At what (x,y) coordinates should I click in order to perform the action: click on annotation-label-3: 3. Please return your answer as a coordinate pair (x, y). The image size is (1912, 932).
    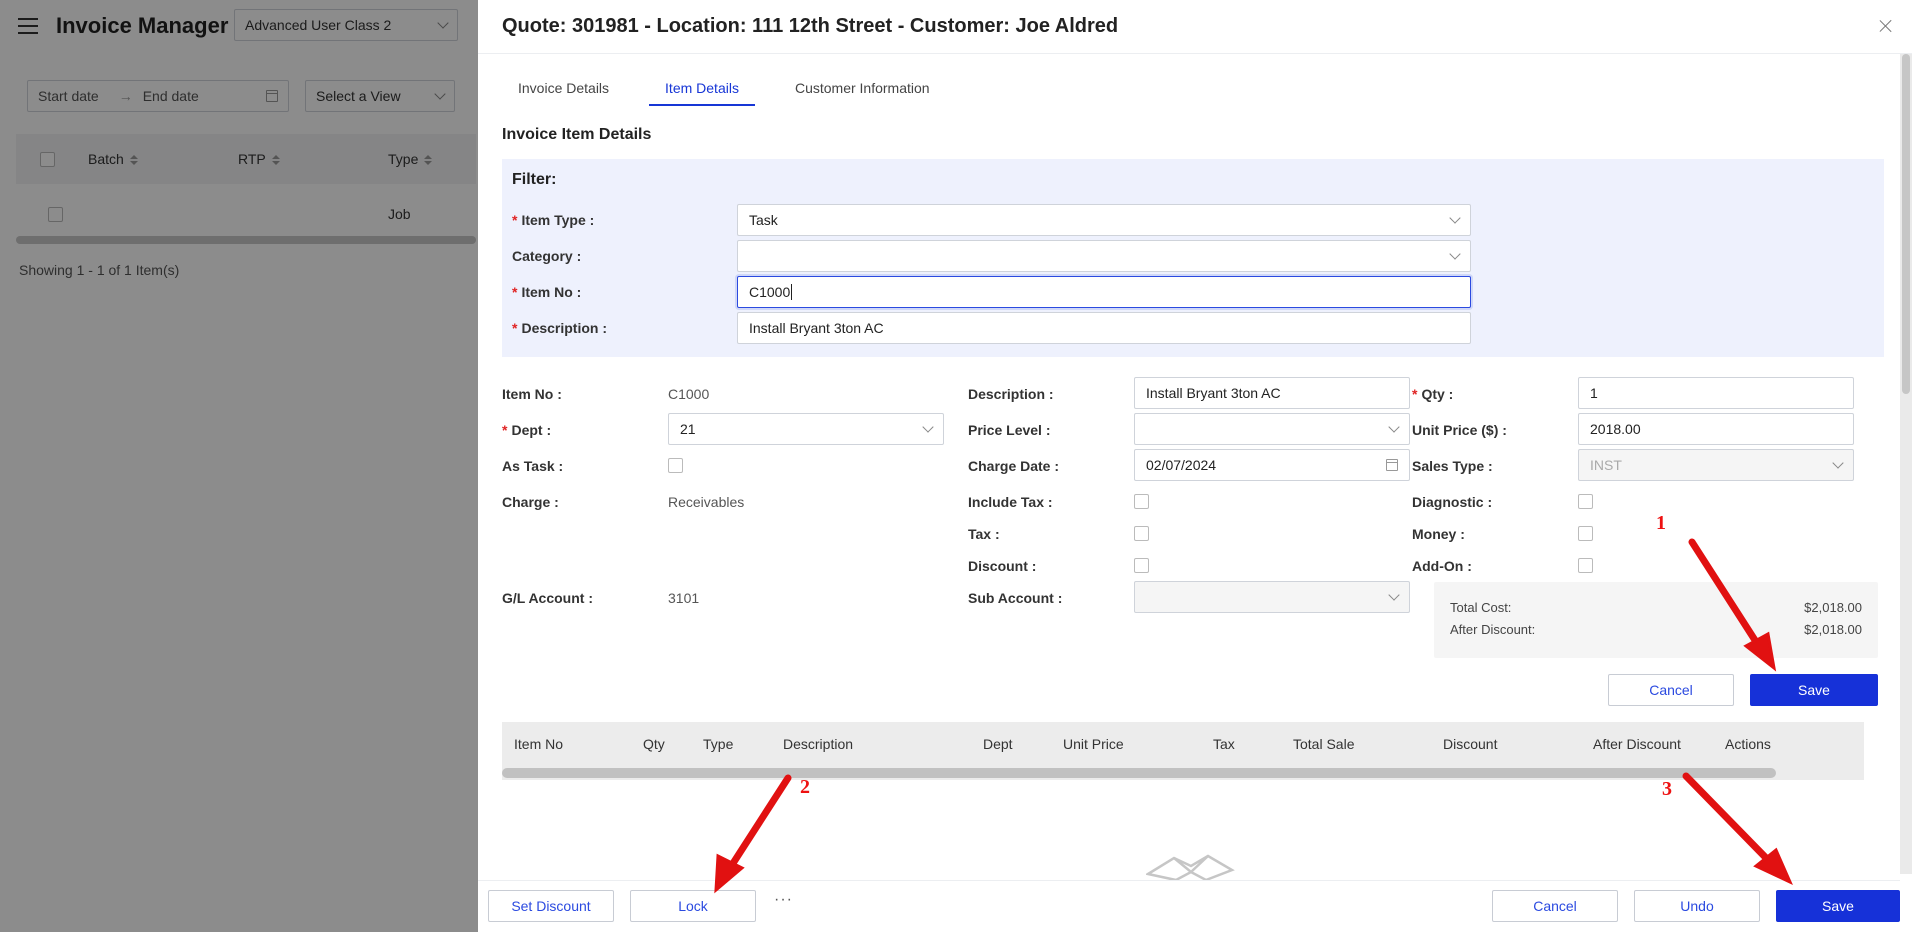
    Looking at the image, I should click on (1667, 789).